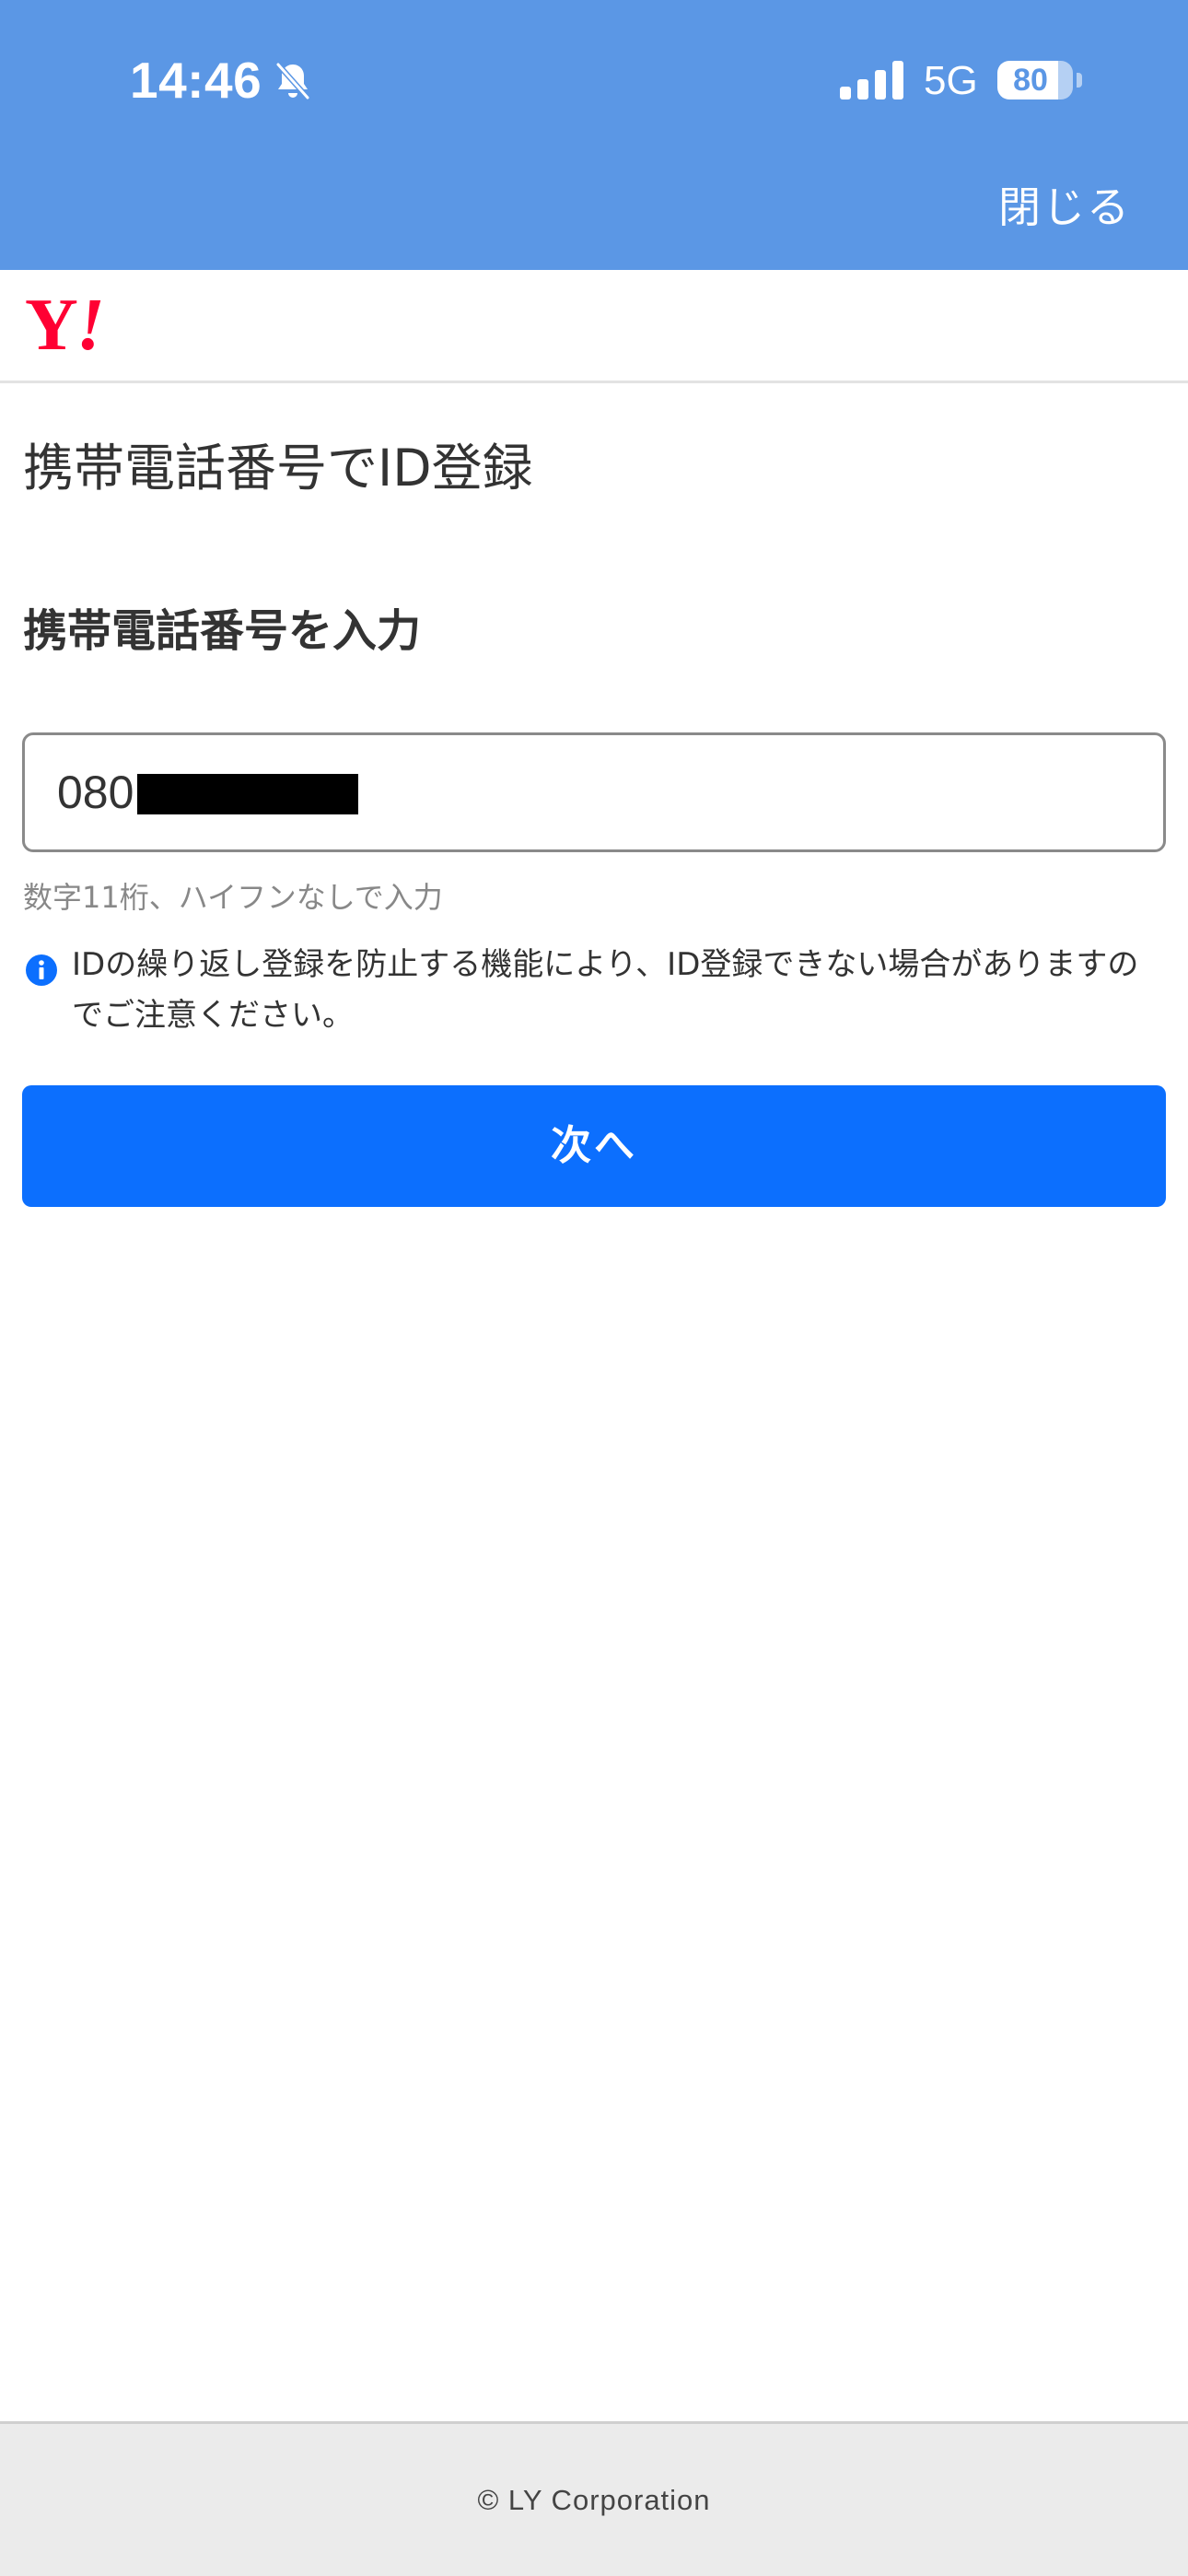 The image size is (1188, 2576). I want to click on cellular-signal-icon, so click(871, 80).